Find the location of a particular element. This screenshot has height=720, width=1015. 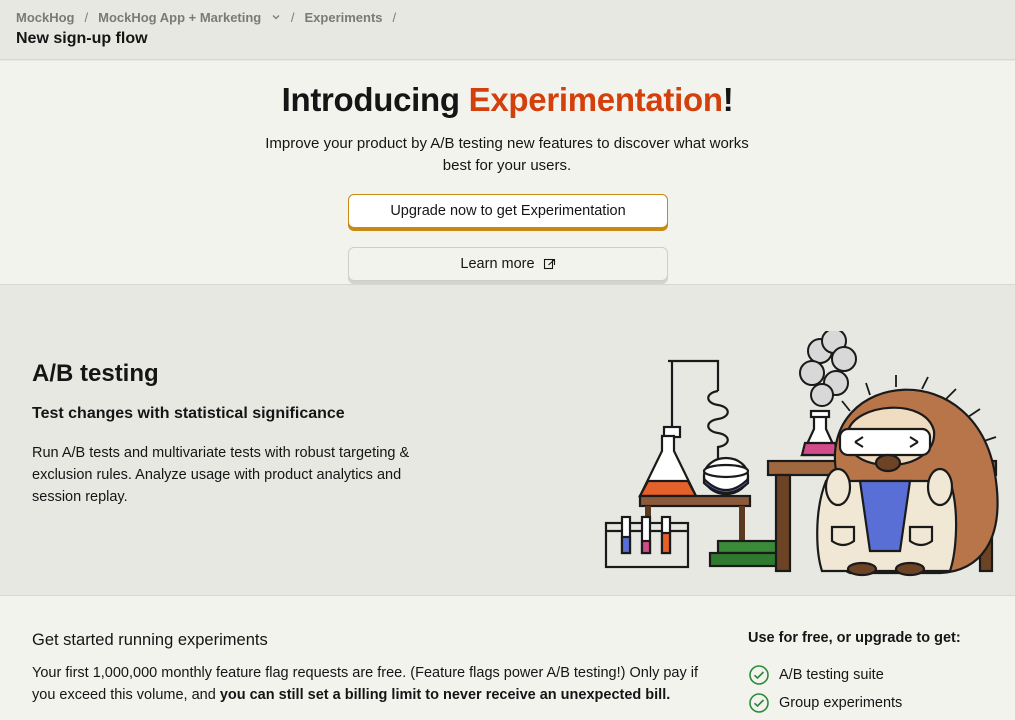

benefit-item: Group experiments is located at coordinates (825, 703).